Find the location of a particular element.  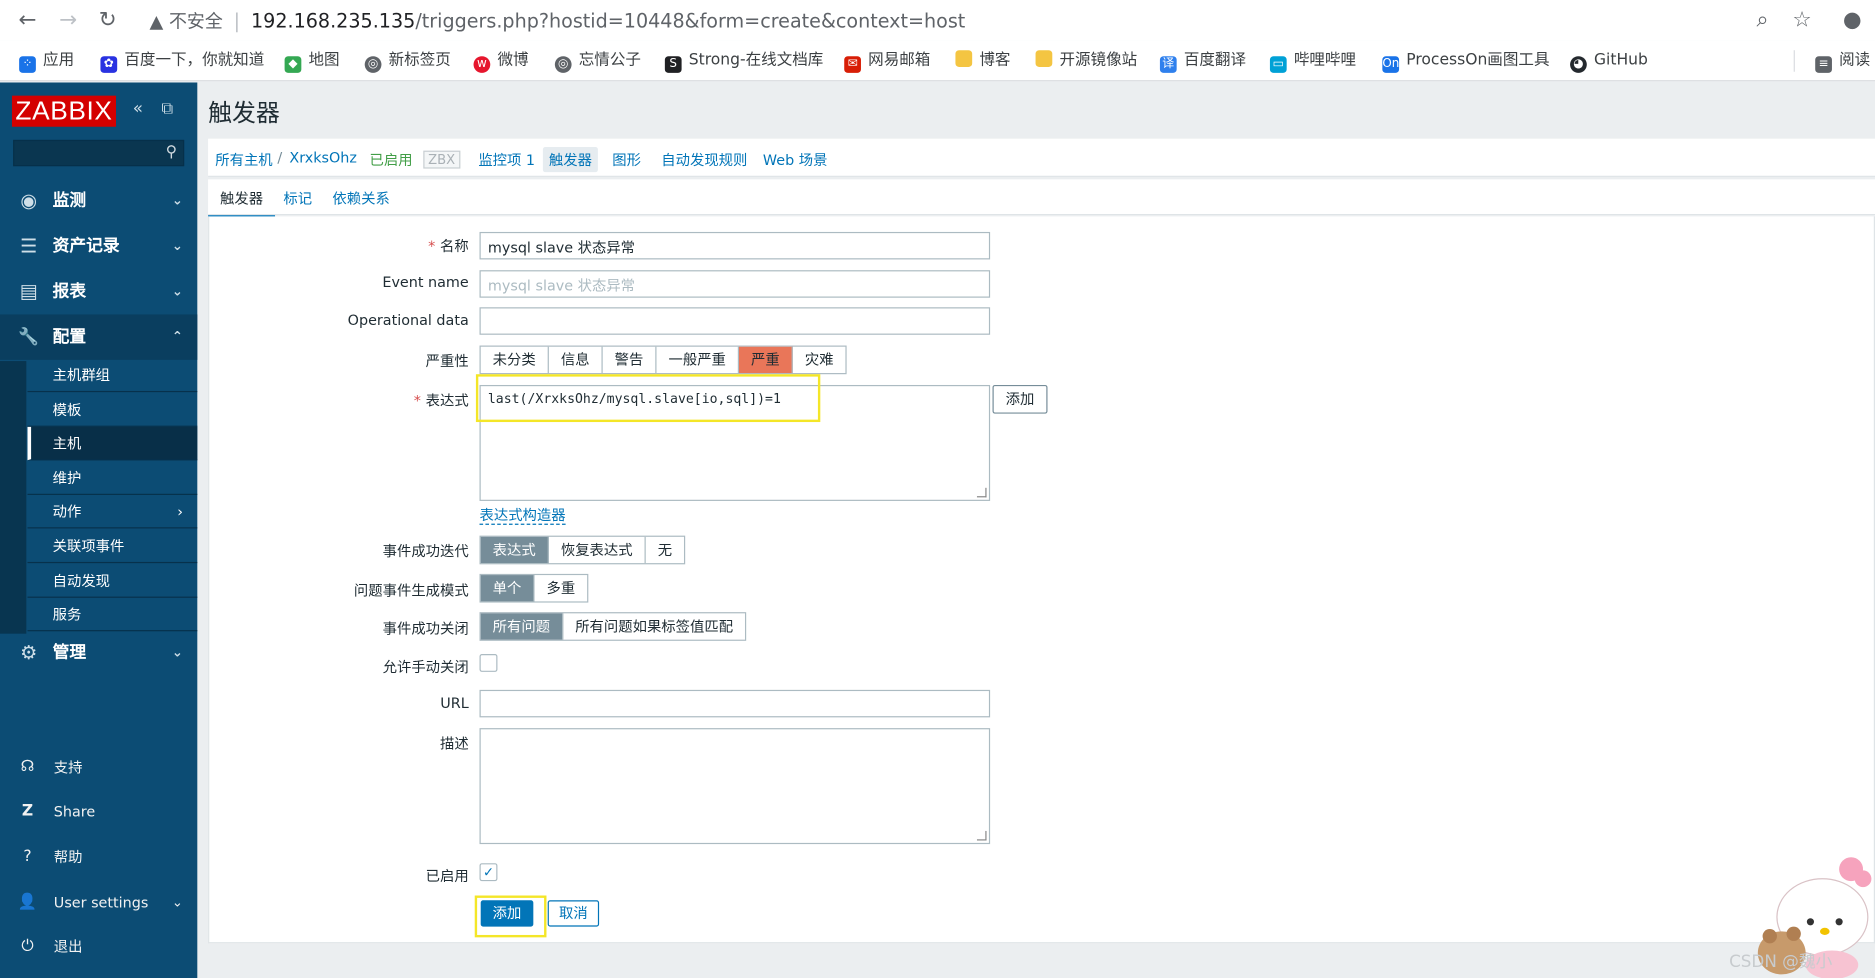

expression-textarea: last(/XrxksOhz/mysql.slave[io,sql])=1 is located at coordinates (735, 442).